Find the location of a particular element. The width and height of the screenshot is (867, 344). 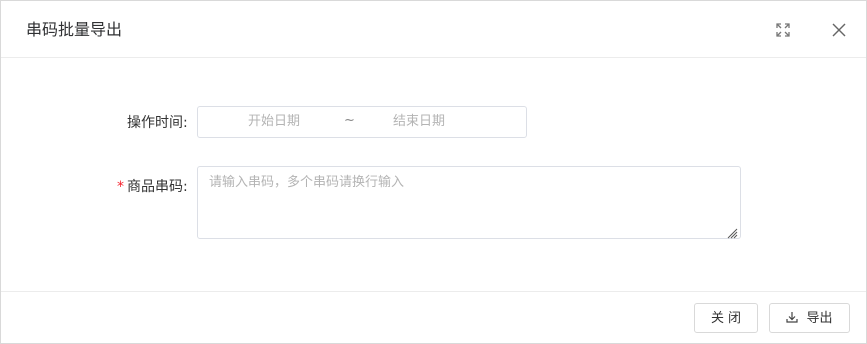

download-icon is located at coordinates (792, 317).